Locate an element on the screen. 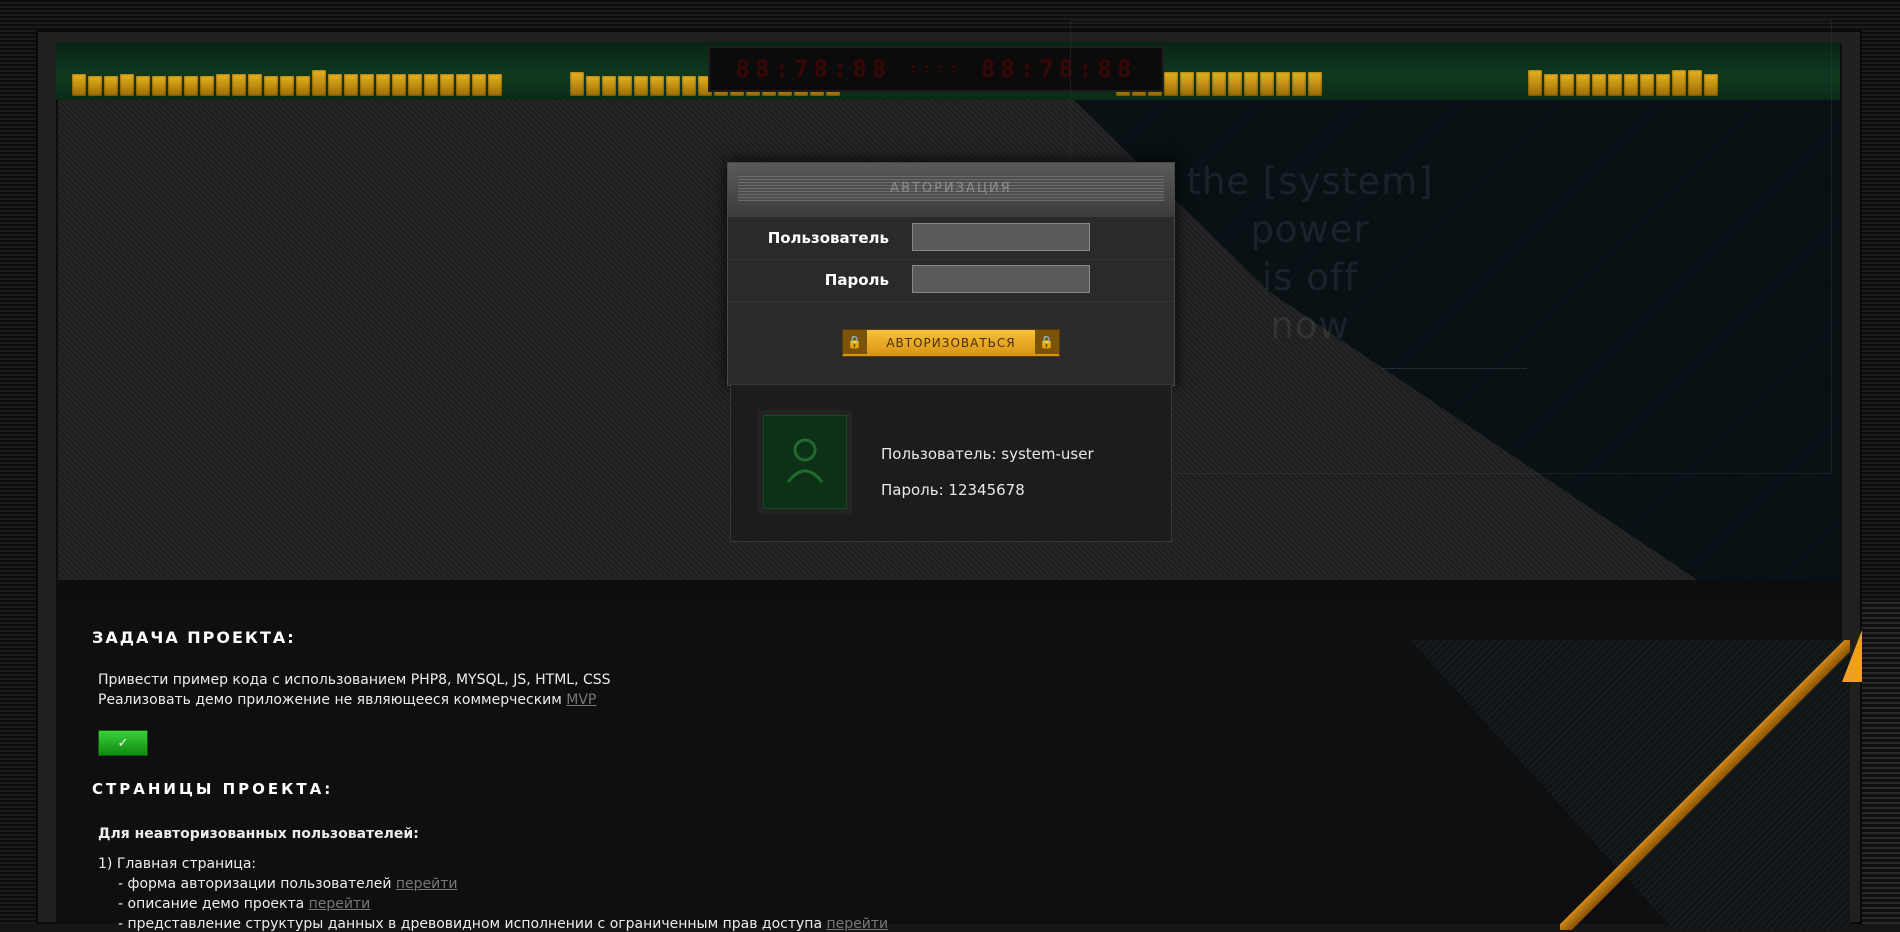  orange-diagonal-decoration is located at coordinates (1705, 785).